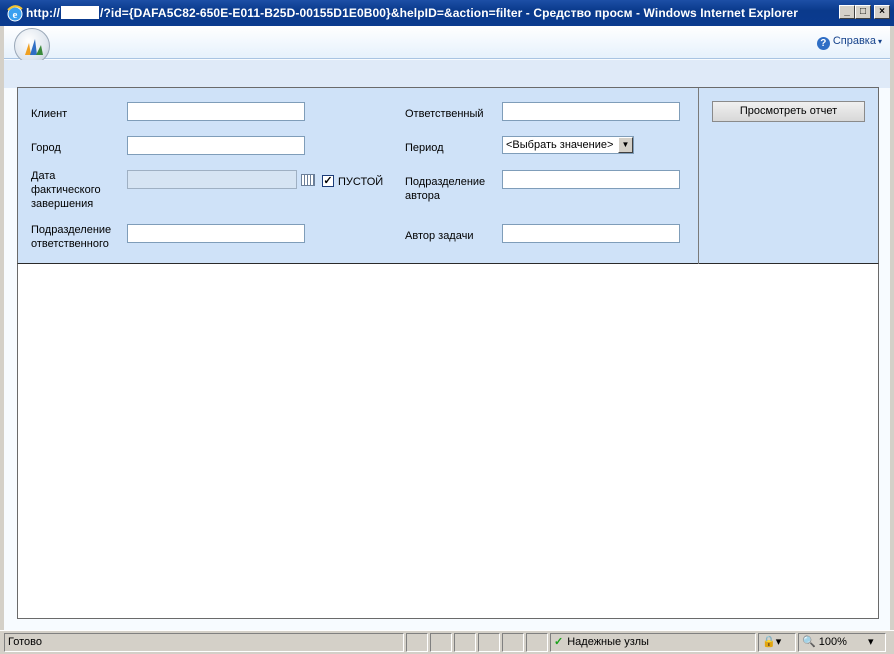 The height and width of the screenshot is (654, 894). I want to click on protected-mode-button: 🔒▾, so click(777, 642).